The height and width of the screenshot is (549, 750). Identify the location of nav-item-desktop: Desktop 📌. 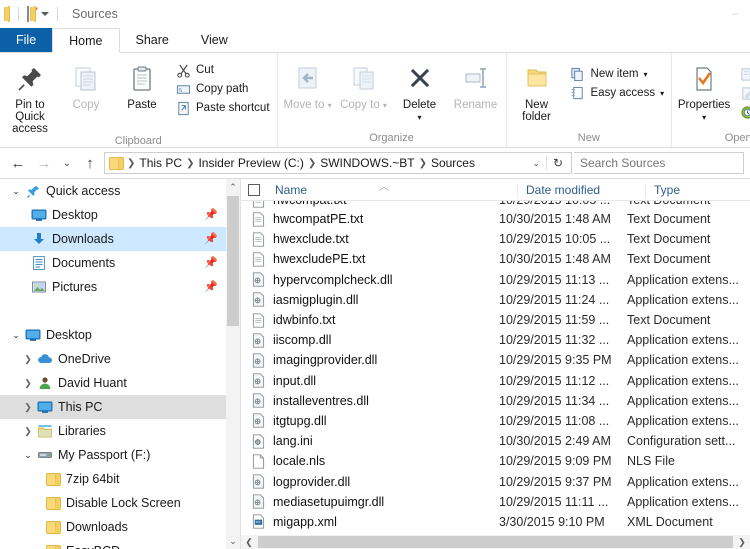
(113, 215).